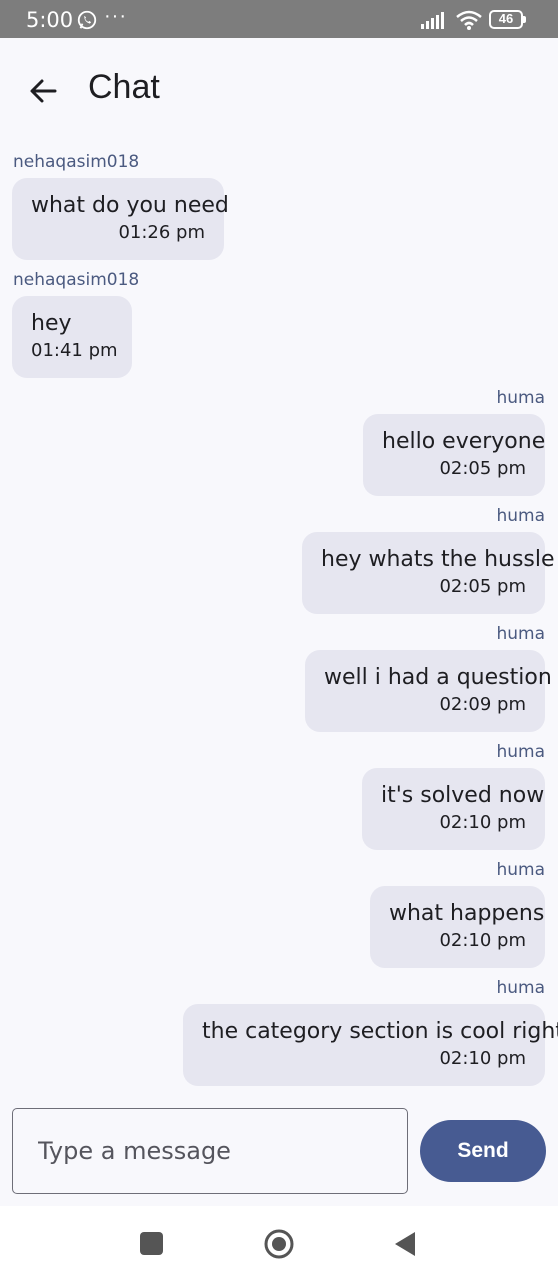 This screenshot has width=558, height=1280. I want to click on battery-level: 46, so click(506, 18).